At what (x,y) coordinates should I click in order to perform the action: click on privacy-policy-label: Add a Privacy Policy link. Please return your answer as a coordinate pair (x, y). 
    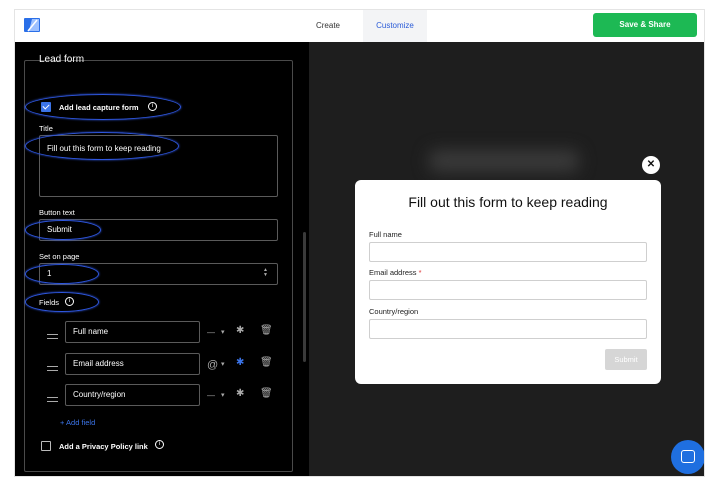
    Looking at the image, I should click on (103, 446).